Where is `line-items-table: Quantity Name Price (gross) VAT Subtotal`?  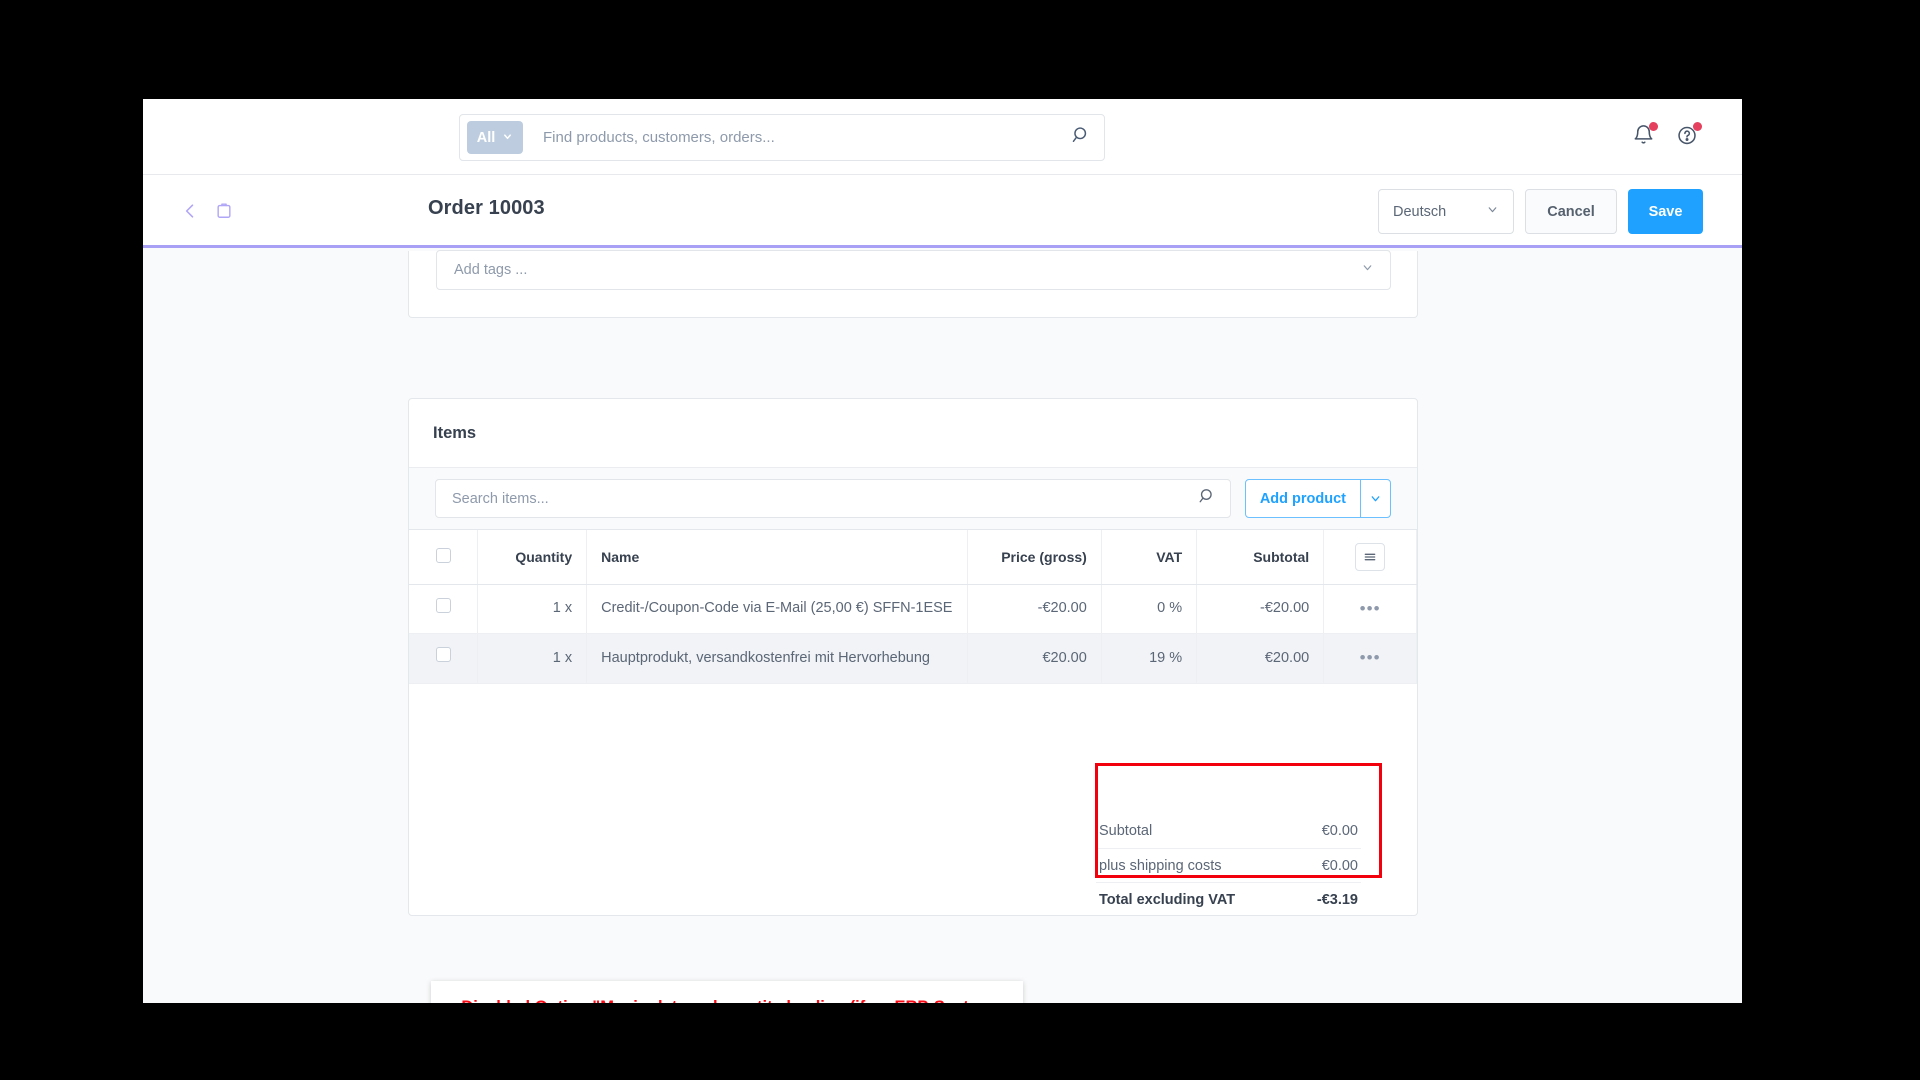 line-items-table: Quantity Name Price (gross) VAT Subtotal is located at coordinates (913, 607).